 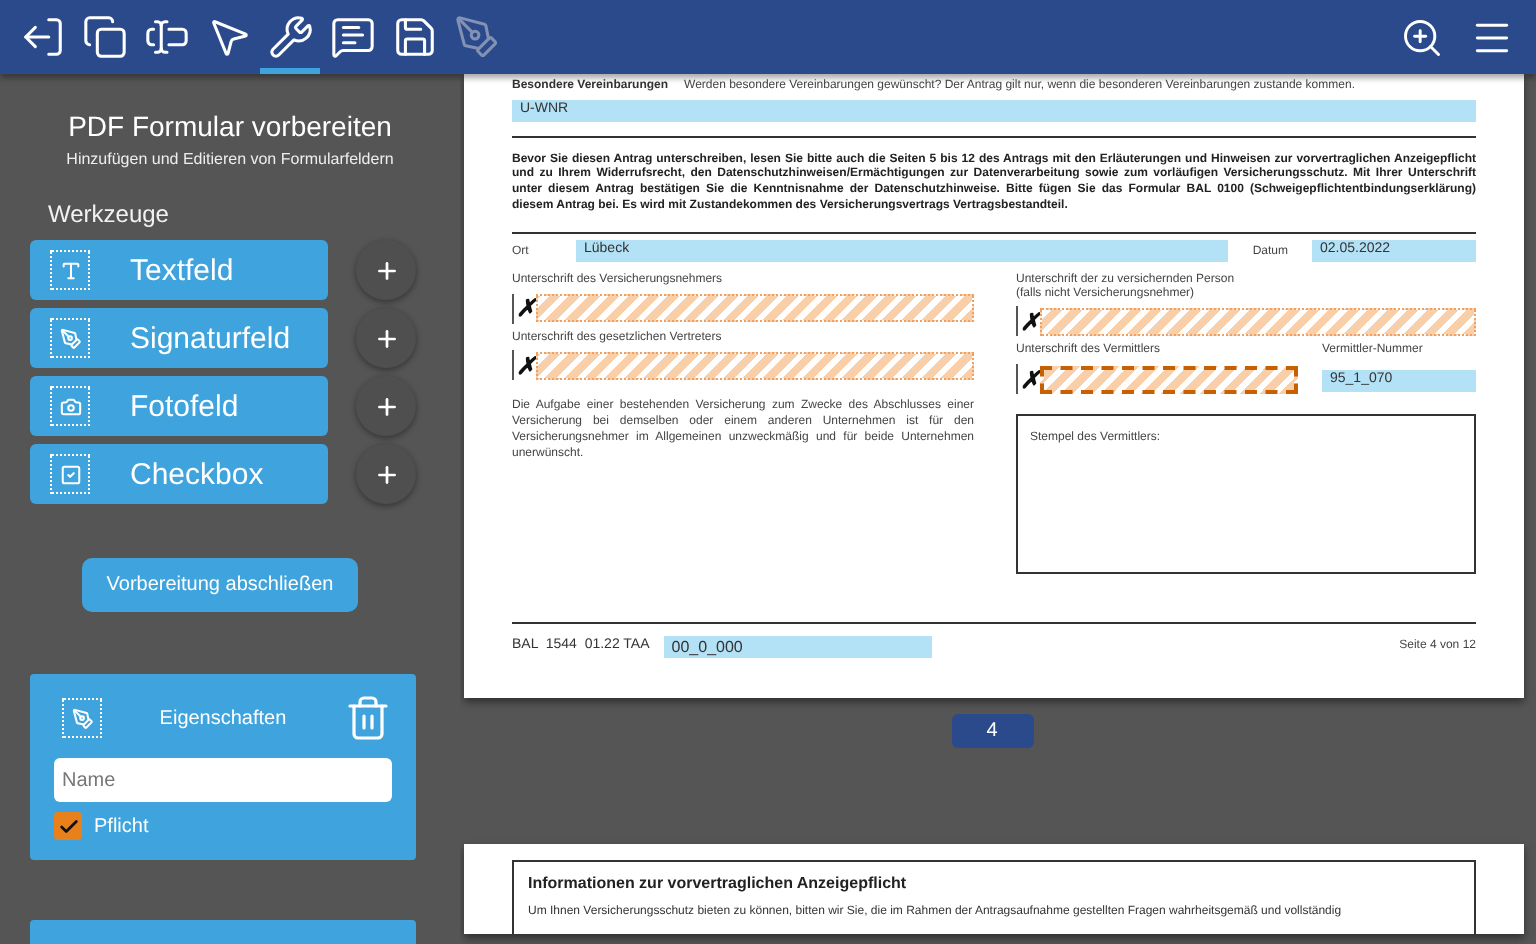 I want to click on text-icon-glyph, so click(x=70, y=270).